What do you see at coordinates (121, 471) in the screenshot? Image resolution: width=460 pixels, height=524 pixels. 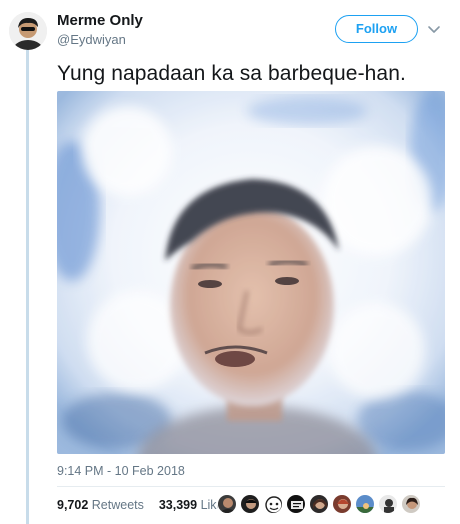 I see `tweet-timestamp: 9:14 PM - 10 Feb 2018` at bounding box center [121, 471].